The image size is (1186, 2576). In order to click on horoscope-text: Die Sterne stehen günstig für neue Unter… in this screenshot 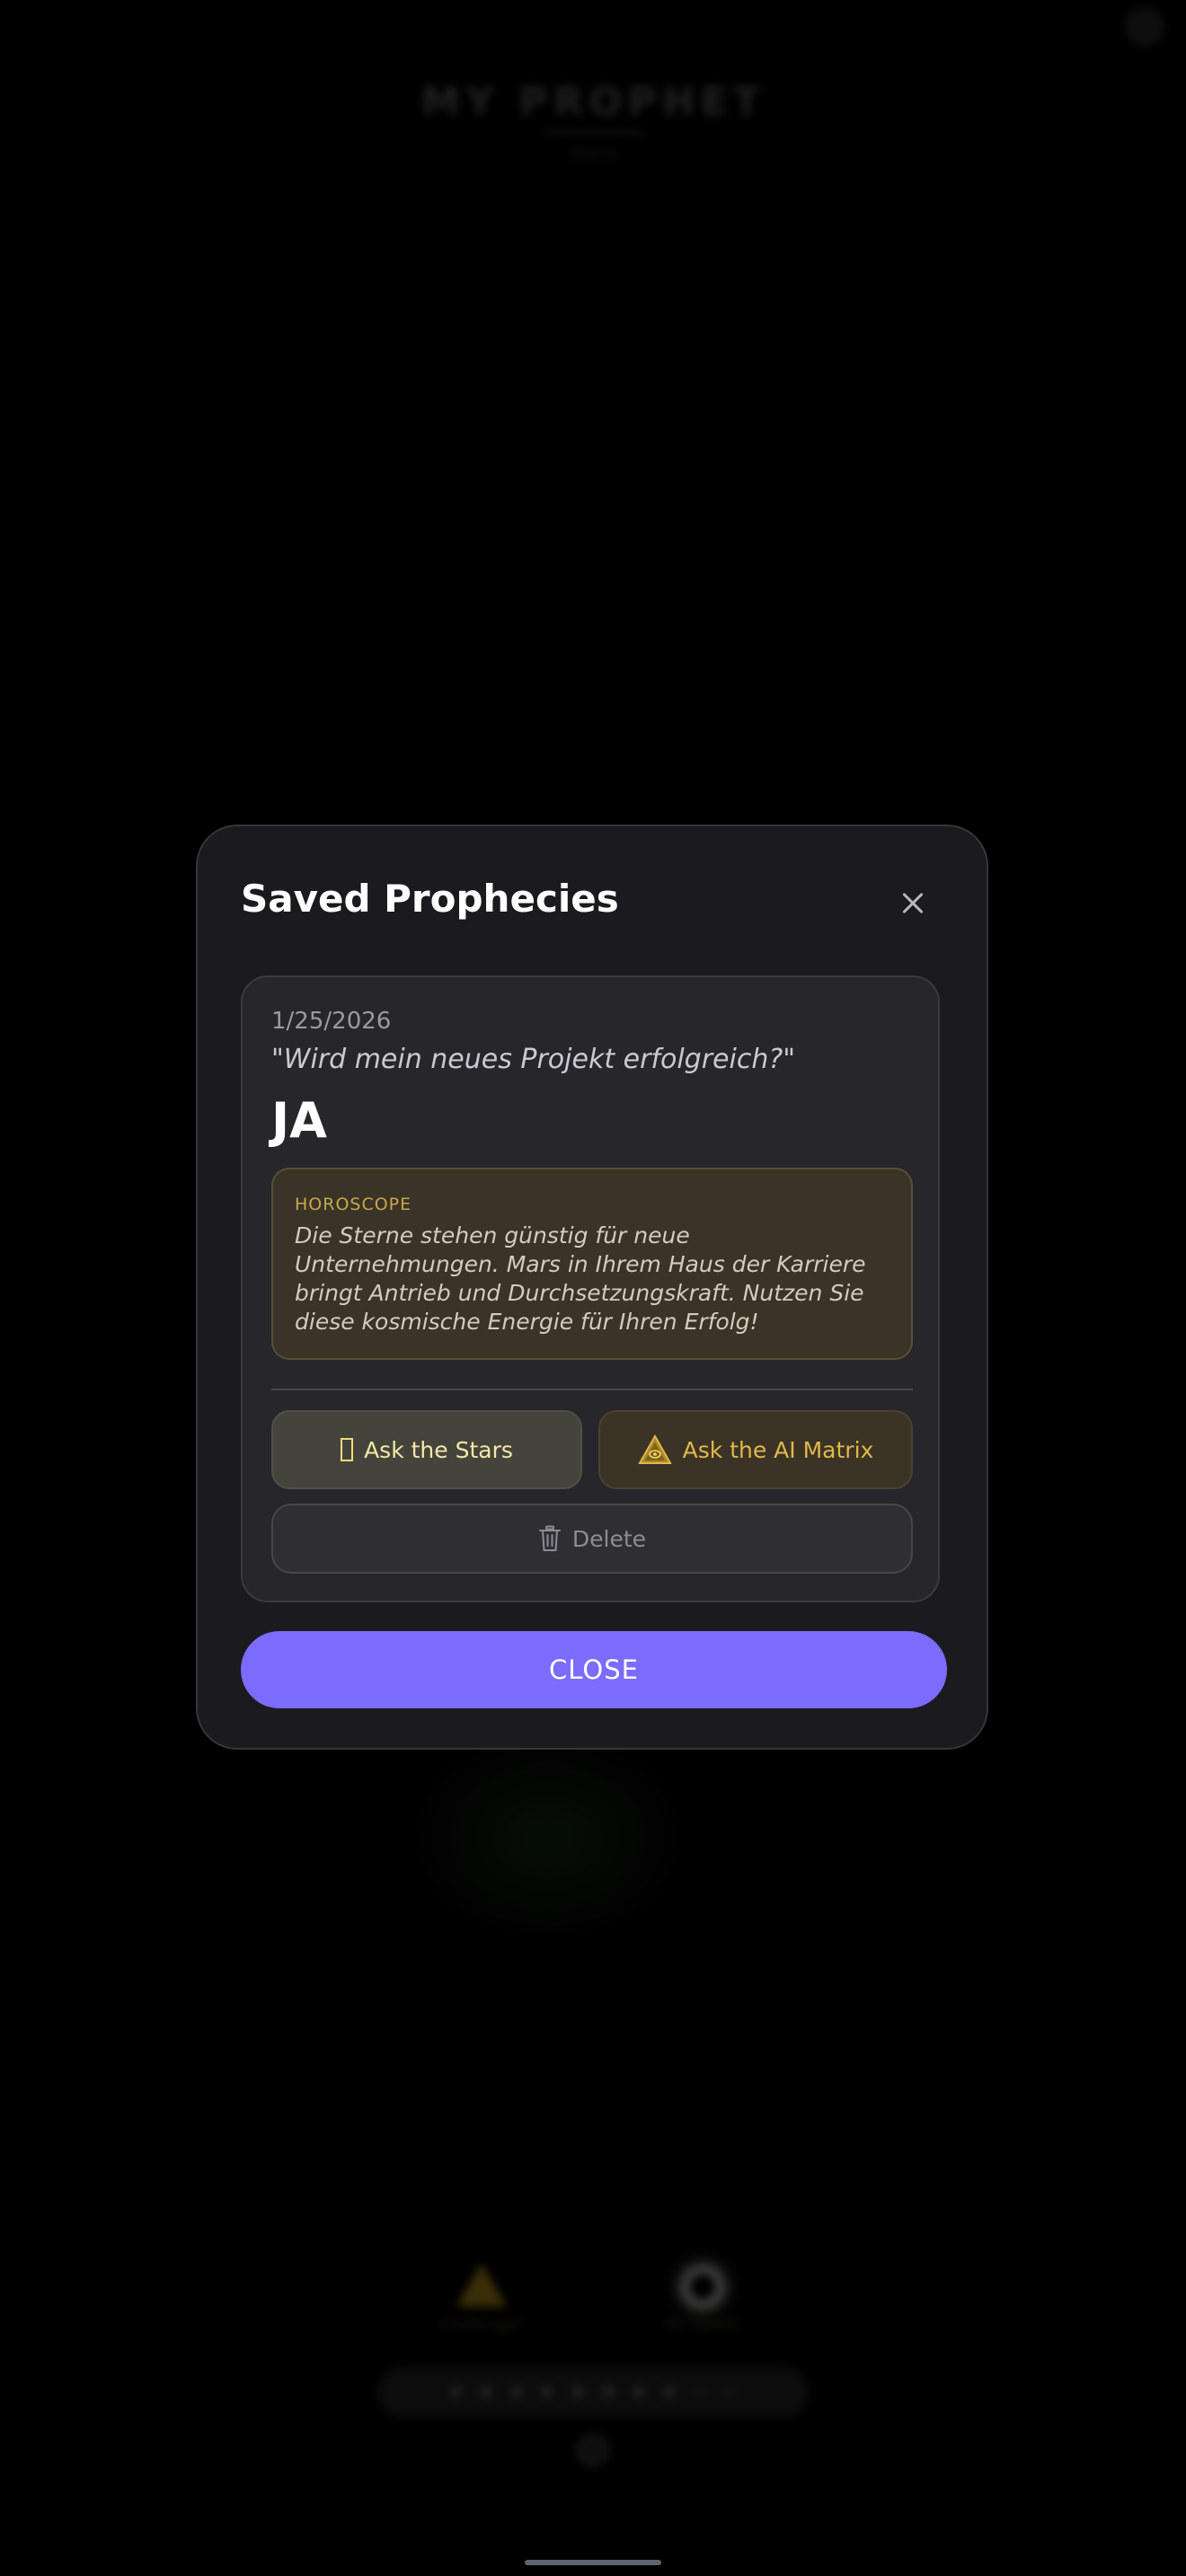, I will do `click(580, 1278)`.